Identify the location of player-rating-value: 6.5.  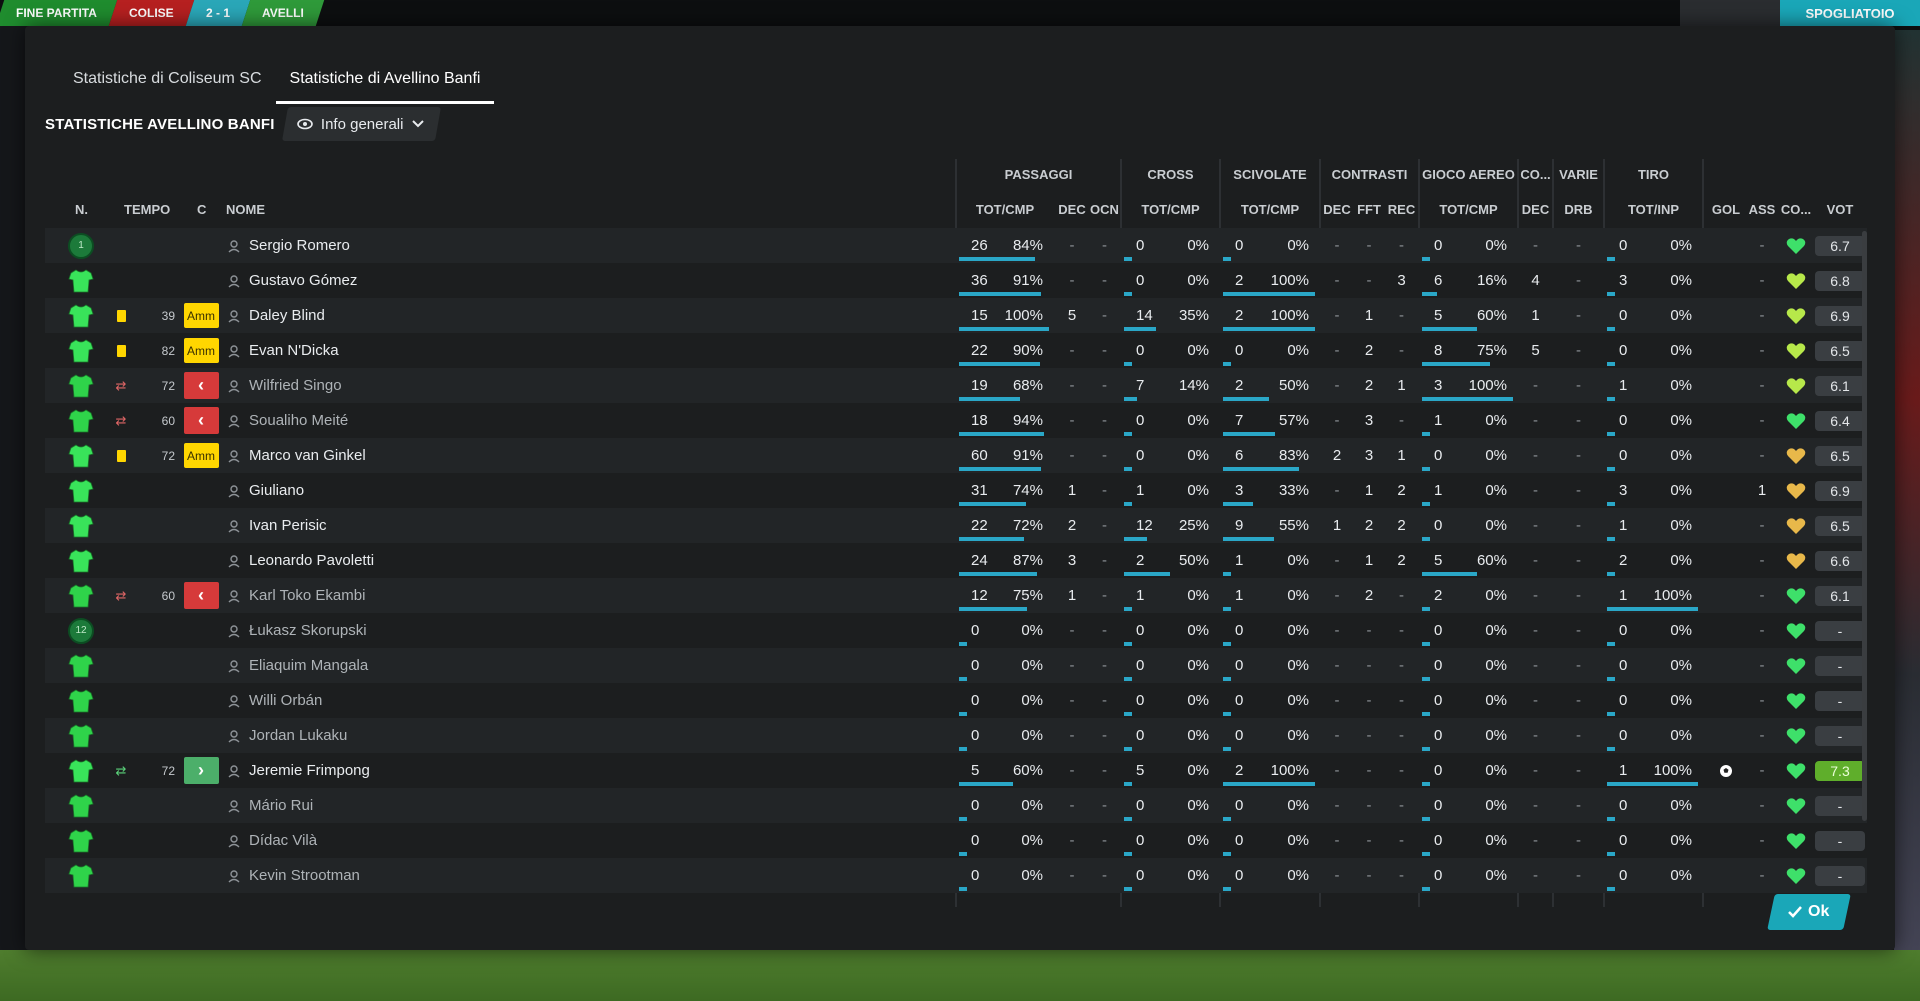
(1840, 525).